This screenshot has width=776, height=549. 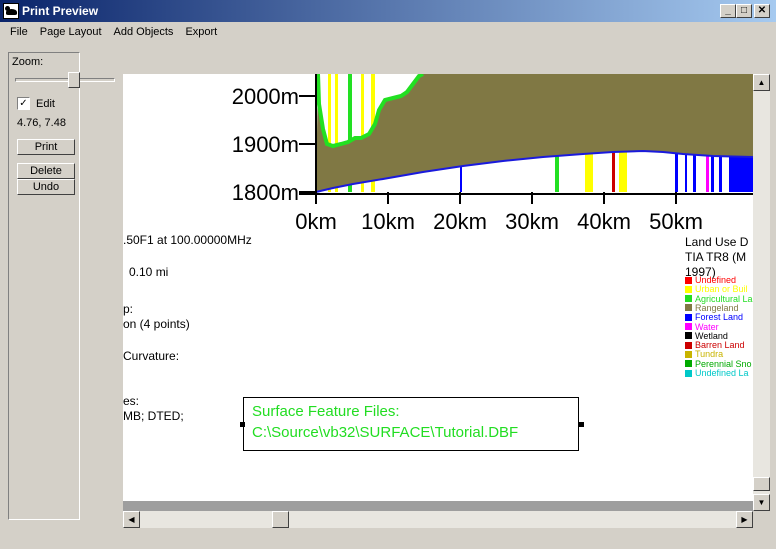 I want to click on window-title: Print Preview, so click(x=60, y=11).